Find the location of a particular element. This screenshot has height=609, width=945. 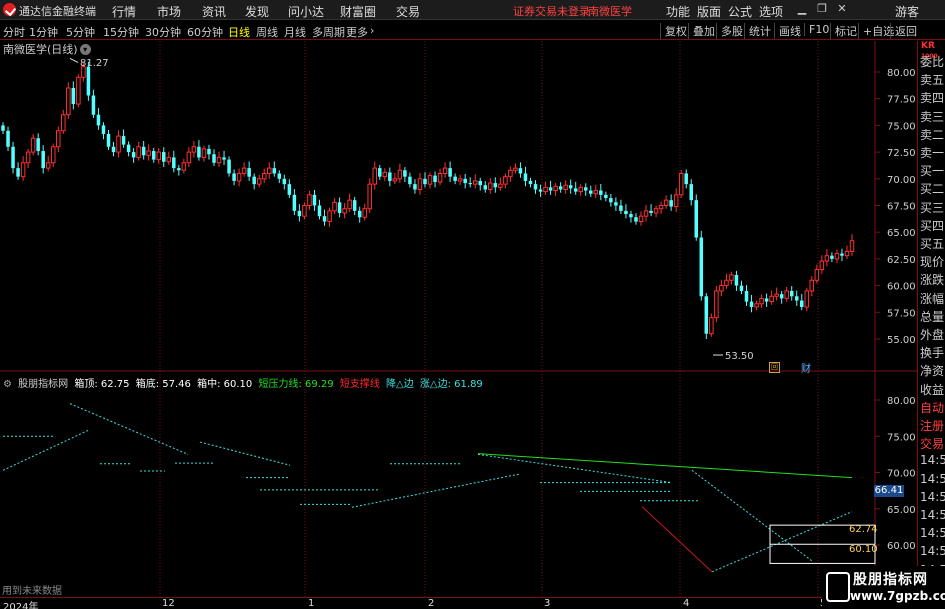

finance-tag: 财 is located at coordinates (806, 367).